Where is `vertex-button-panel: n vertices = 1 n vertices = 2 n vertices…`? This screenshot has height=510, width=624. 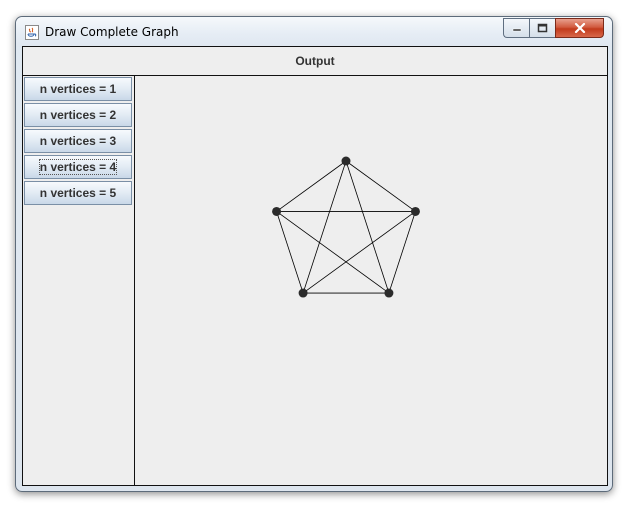
vertex-button-panel: n vertices = 1 n vertices = 2 n vertices… is located at coordinates (79, 280).